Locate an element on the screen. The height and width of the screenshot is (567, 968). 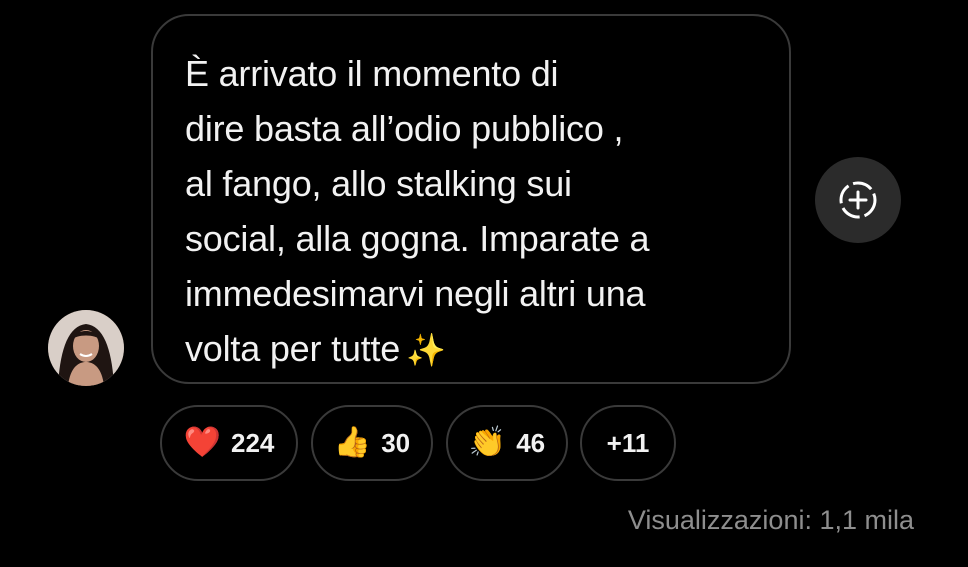
sender-avatar is located at coordinates (86, 348).